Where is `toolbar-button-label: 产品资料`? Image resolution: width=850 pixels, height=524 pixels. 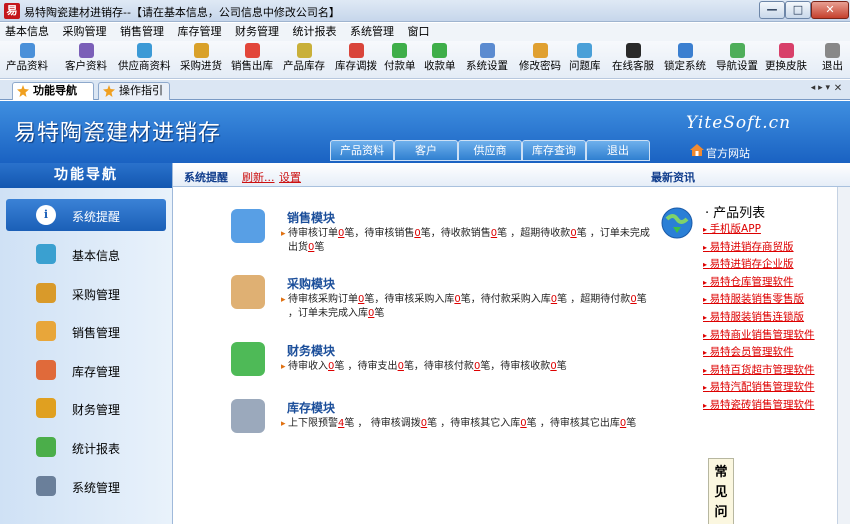 toolbar-button-label: 产品资料 is located at coordinates (27, 66).